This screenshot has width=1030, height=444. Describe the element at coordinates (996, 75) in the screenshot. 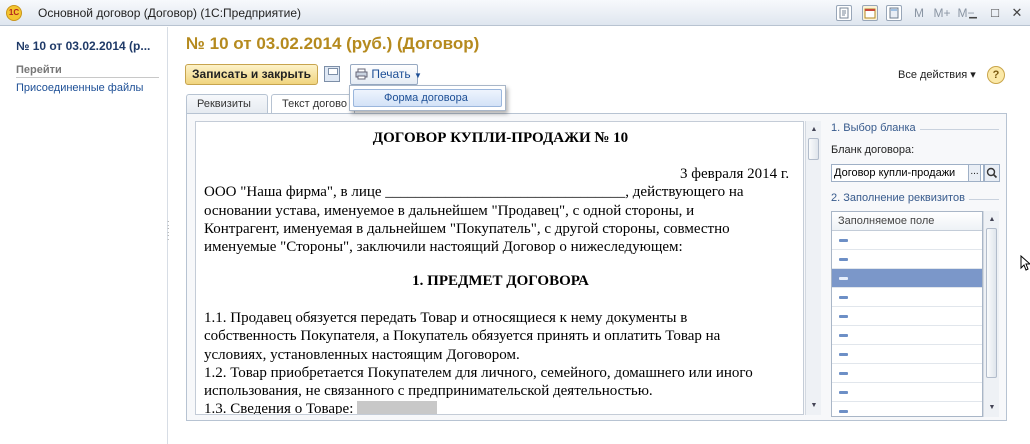

I see `help-button: ?` at that location.